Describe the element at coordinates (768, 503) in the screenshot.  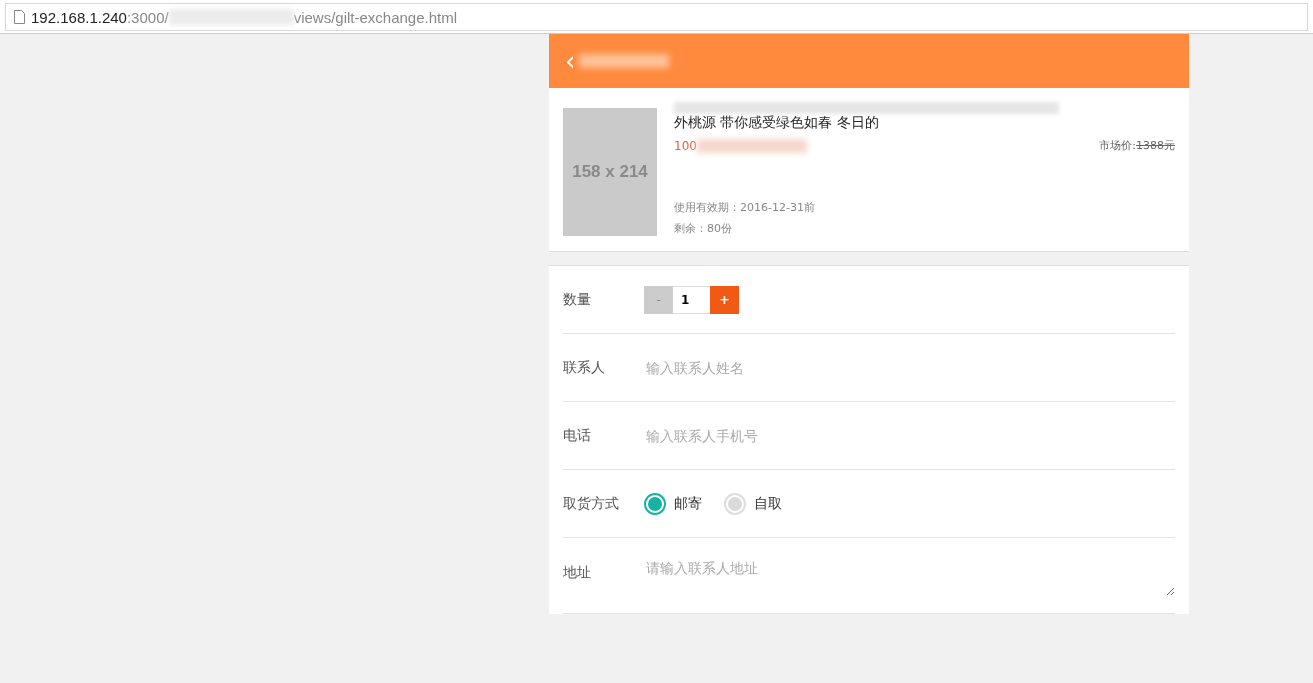
I see `radio-label: 自取` at that location.